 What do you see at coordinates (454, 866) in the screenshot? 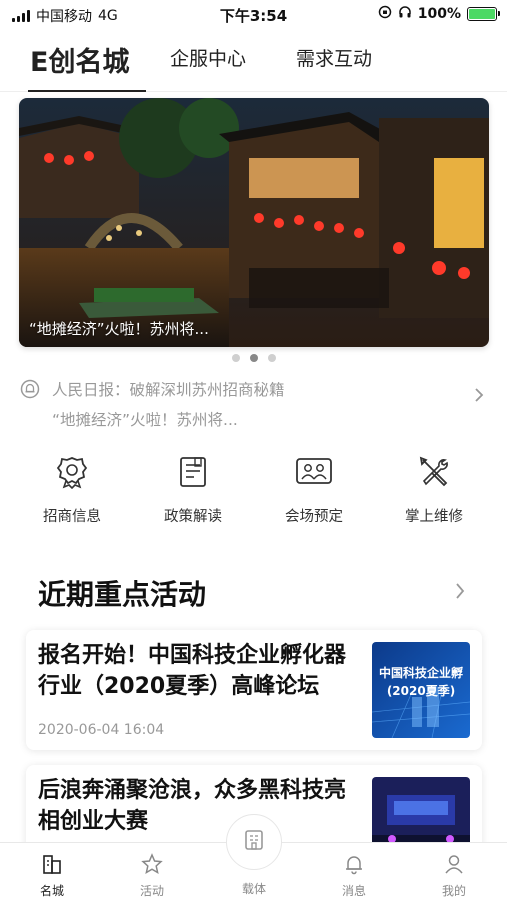
I see `user-icon` at bounding box center [454, 866].